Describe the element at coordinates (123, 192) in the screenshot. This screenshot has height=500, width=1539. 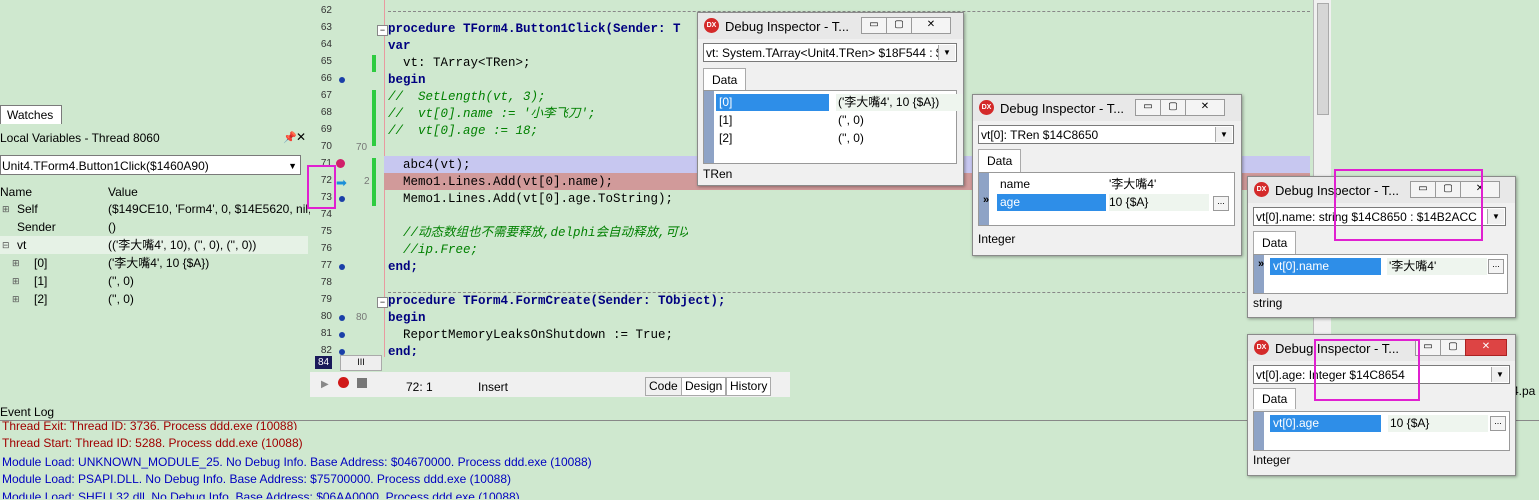
I see `column-value-header: Value` at that location.